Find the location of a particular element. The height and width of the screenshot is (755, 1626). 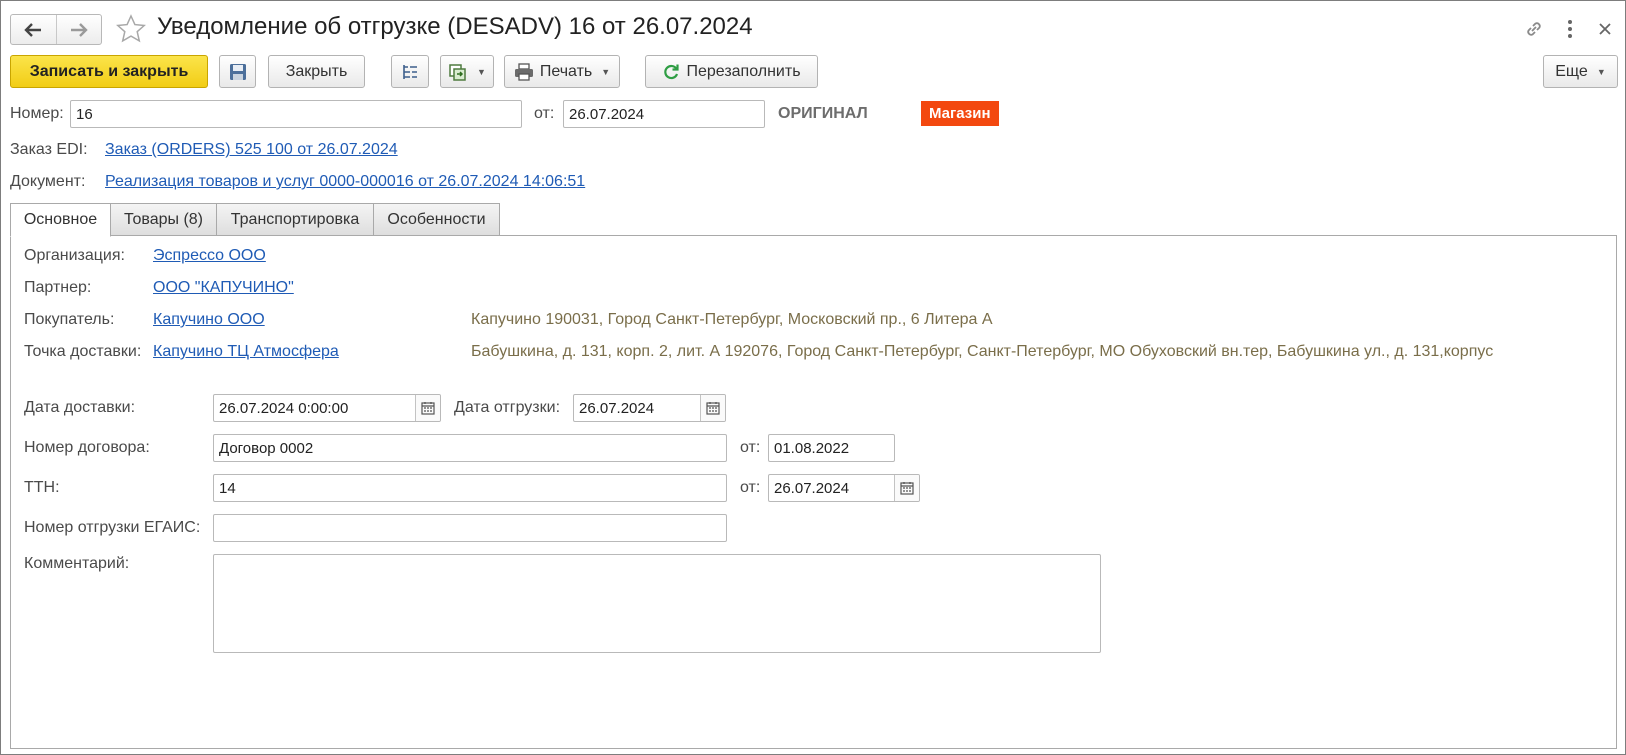

ttn-date-input: 26.07.2024 is located at coordinates (844, 488).